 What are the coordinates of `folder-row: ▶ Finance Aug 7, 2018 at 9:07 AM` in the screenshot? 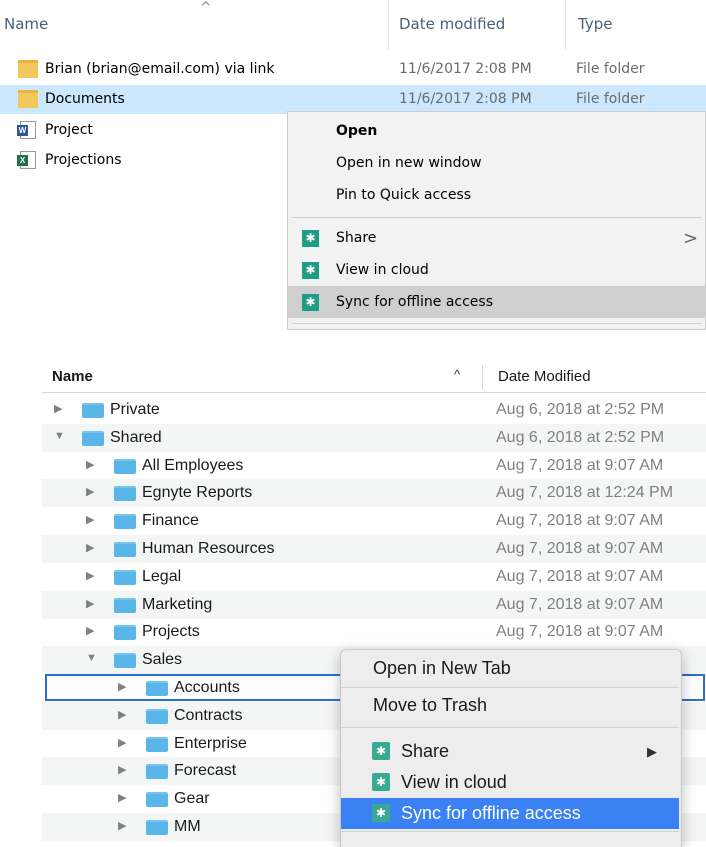 It's located at (374, 521).